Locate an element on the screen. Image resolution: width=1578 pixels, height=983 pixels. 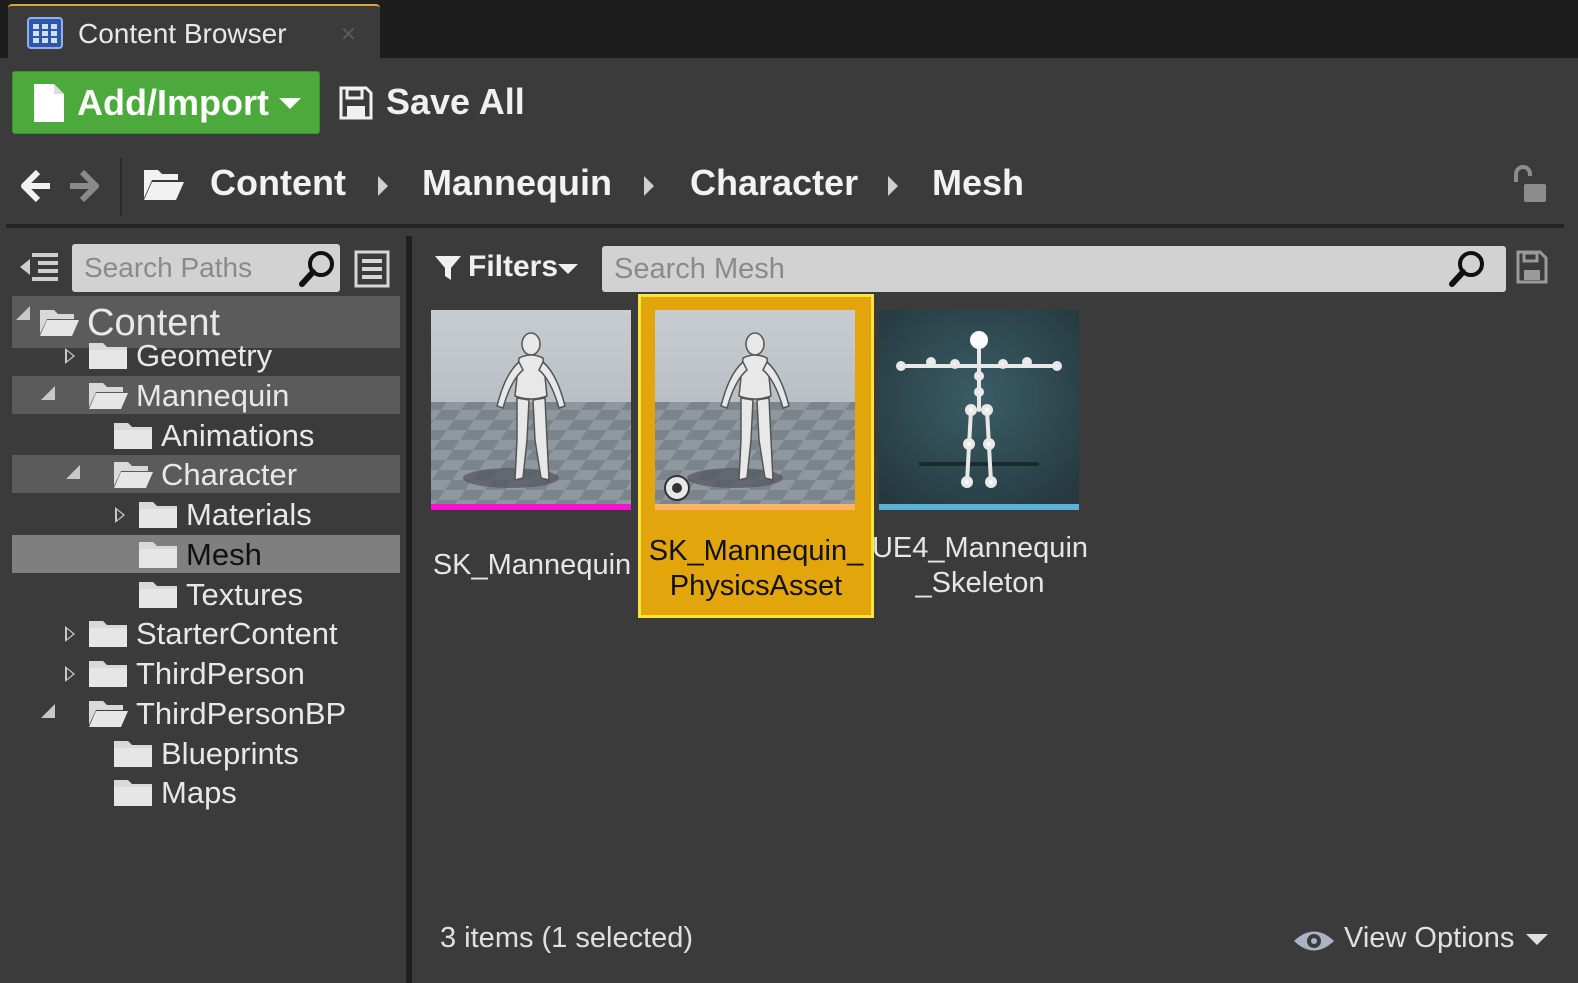
asset-name: SK_Mannequin_ is located at coordinates (756, 551).